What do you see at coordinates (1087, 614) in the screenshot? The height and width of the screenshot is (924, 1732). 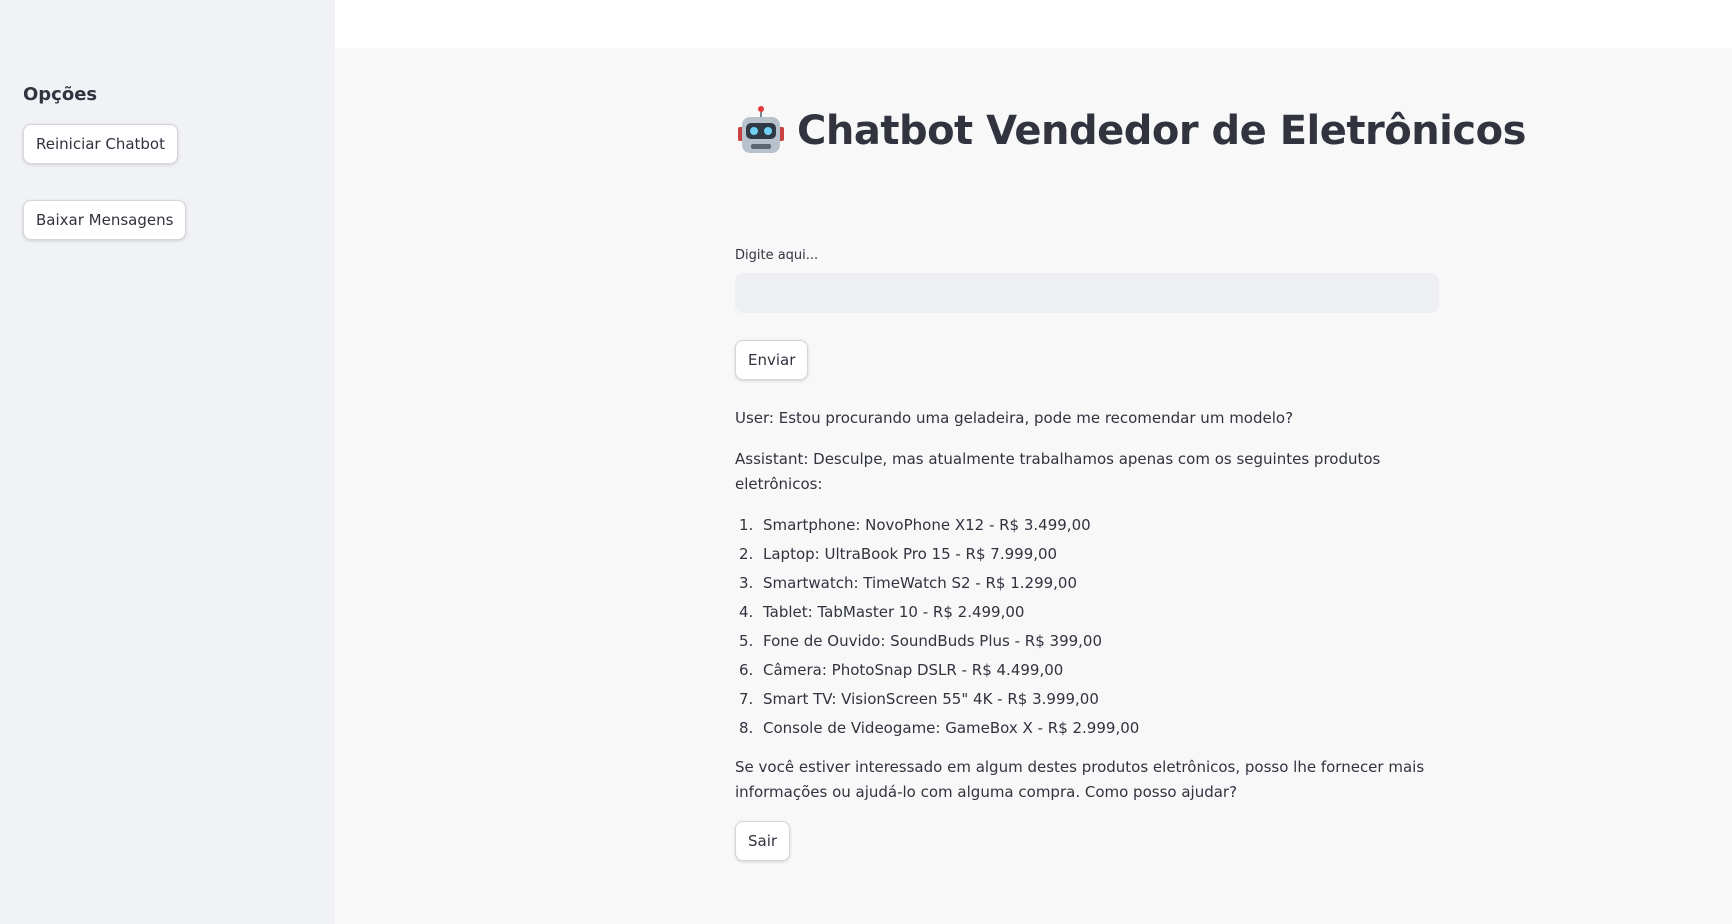 I see `list-item: 4. Tablet: TabMaster 10 - R$ 2.499,00` at bounding box center [1087, 614].